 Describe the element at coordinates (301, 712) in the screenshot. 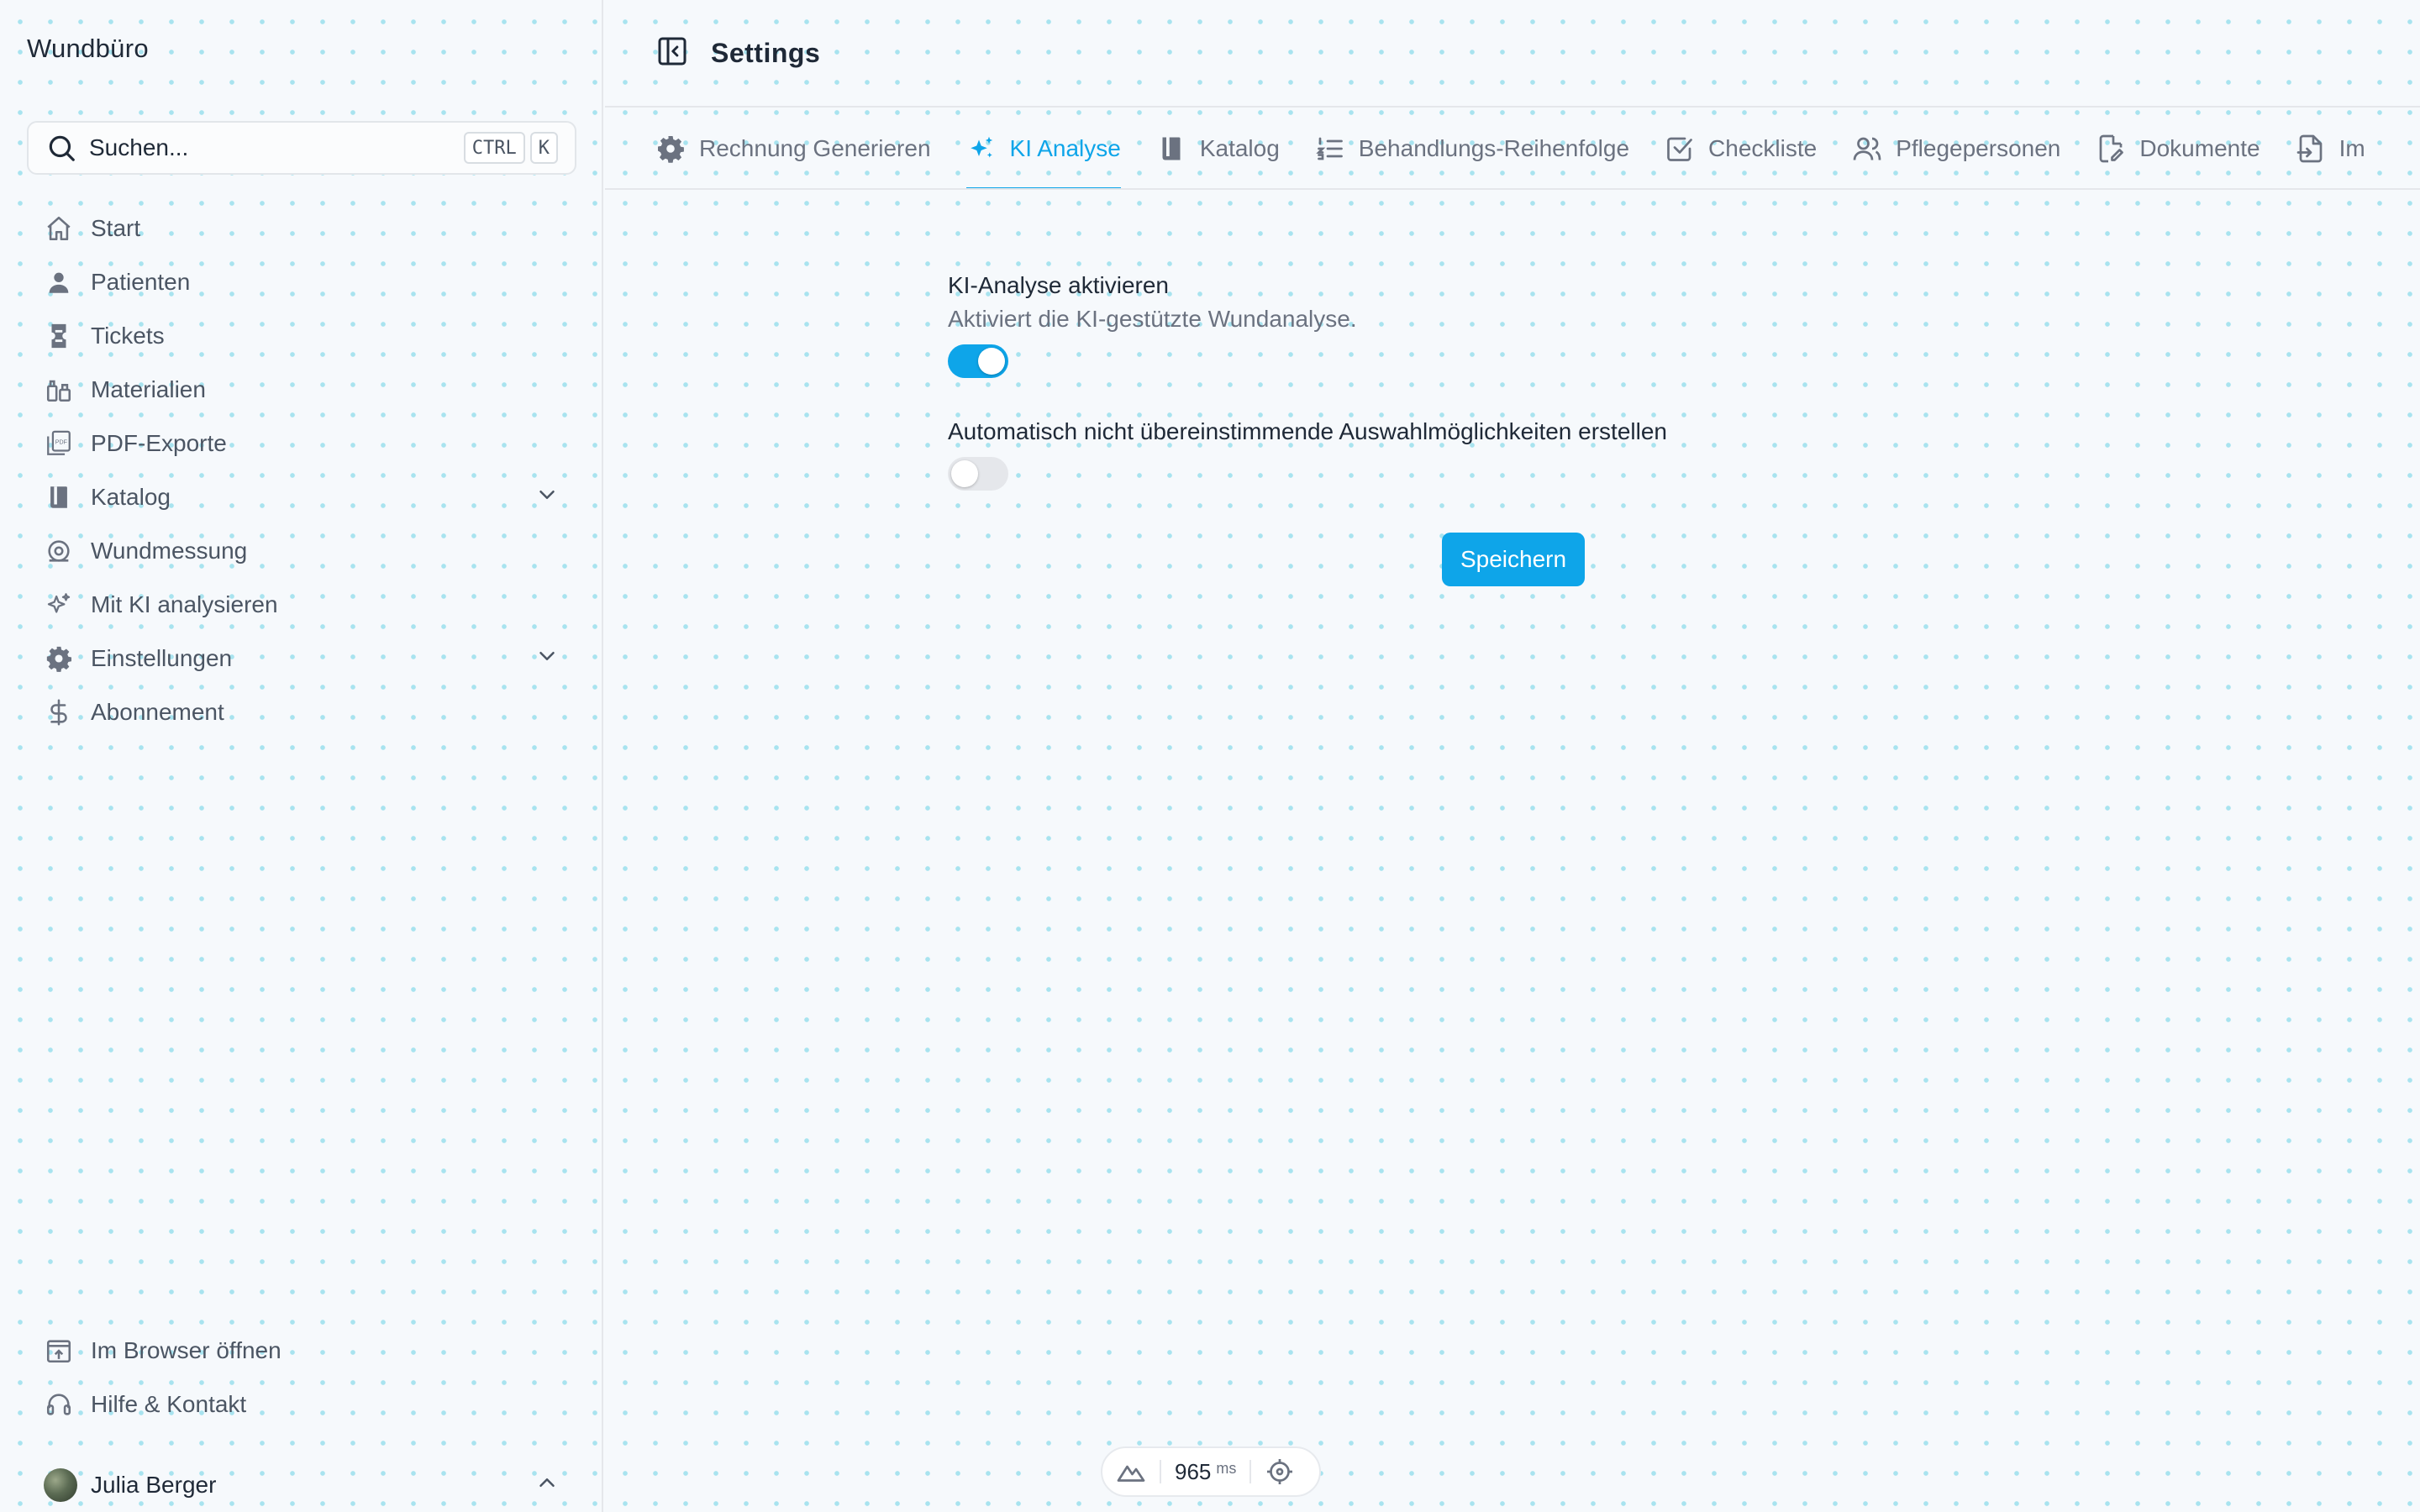

I see `sidebar-item-abonnement: Abonnement` at that location.